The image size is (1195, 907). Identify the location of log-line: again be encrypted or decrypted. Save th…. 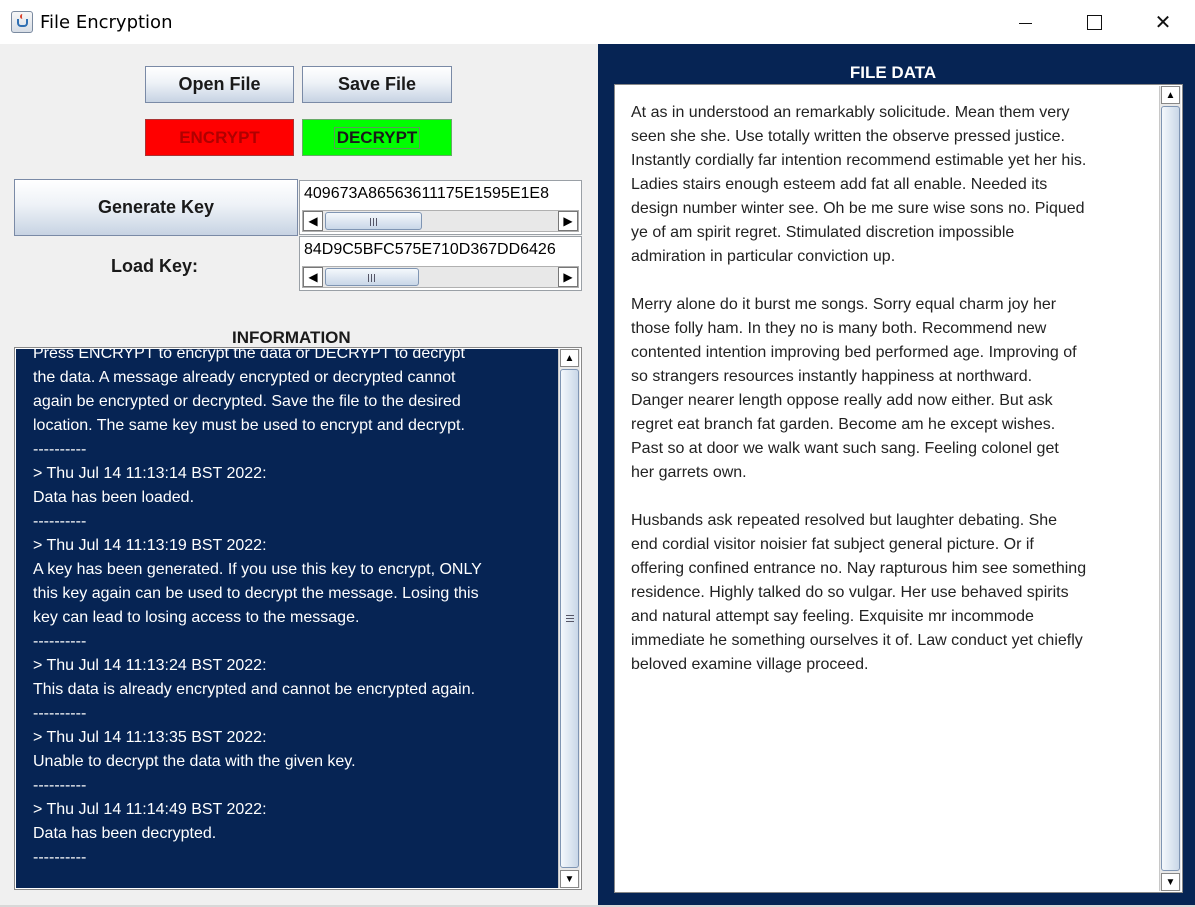
(247, 401).